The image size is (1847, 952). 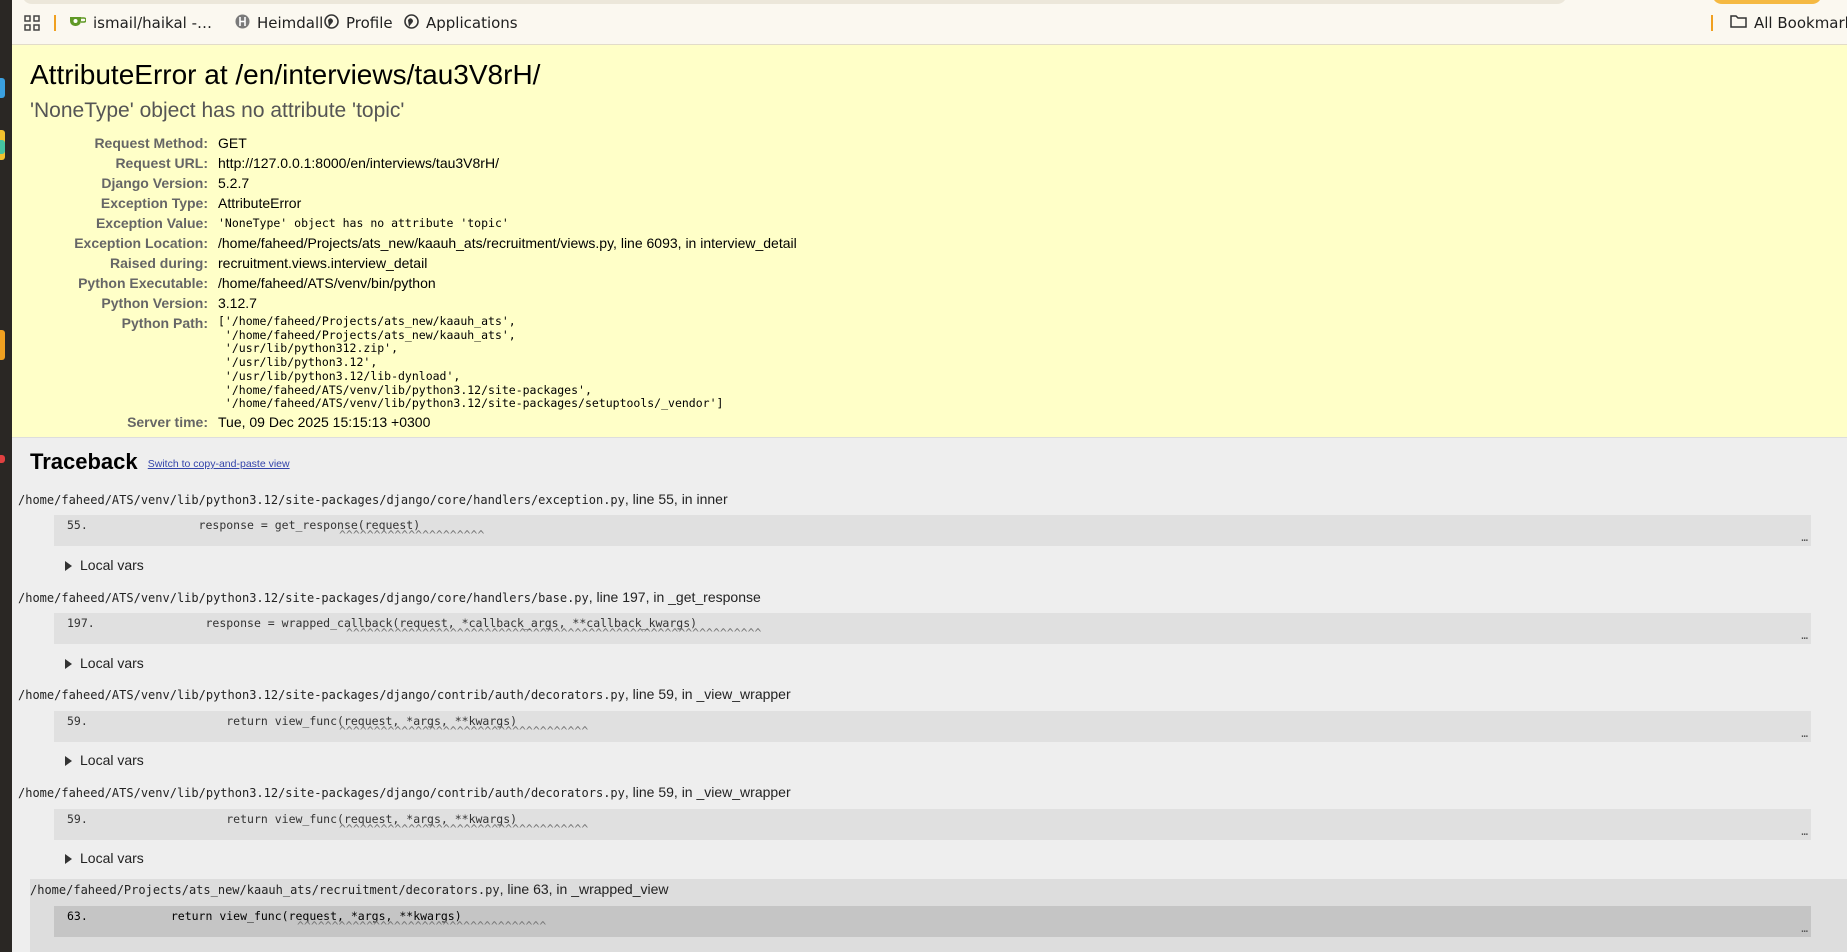 What do you see at coordinates (167, 421) in the screenshot?
I see `meta-label: Server time:` at bounding box center [167, 421].